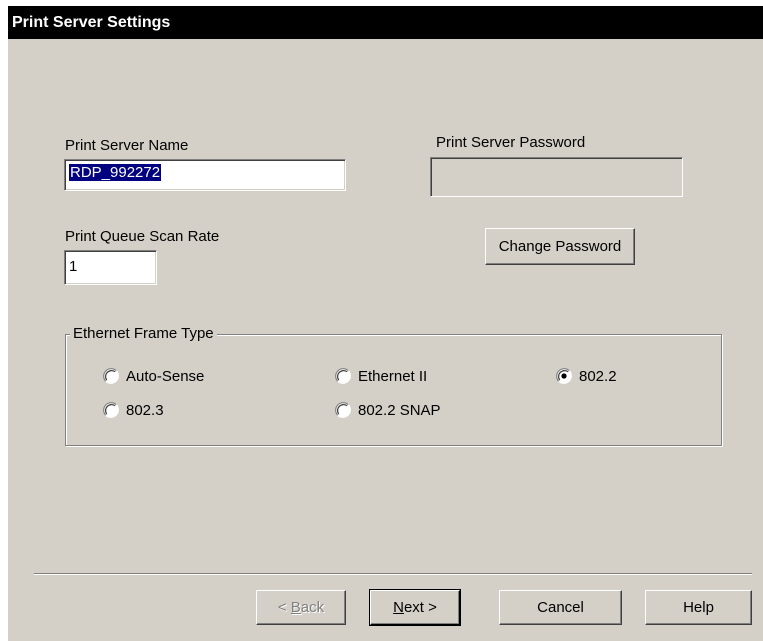 This screenshot has height=641, width=763. Describe the element at coordinates (165, 376) in the screenshot. I see `radio-label: Auto-Sense` at that location.